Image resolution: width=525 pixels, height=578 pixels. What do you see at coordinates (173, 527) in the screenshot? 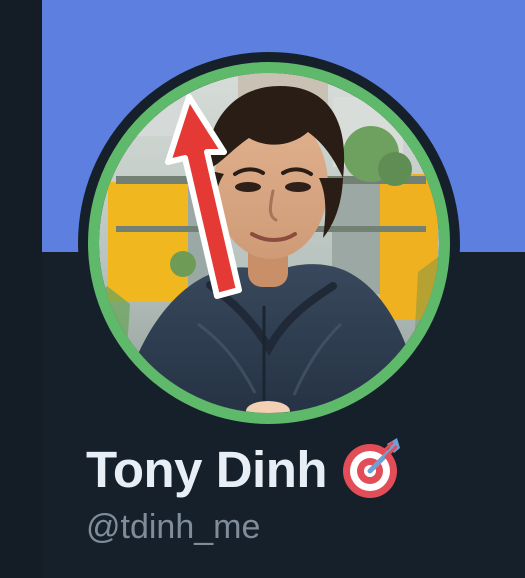
I see `profile-handle: @tdinh_me` at bounding box center [173, 527].